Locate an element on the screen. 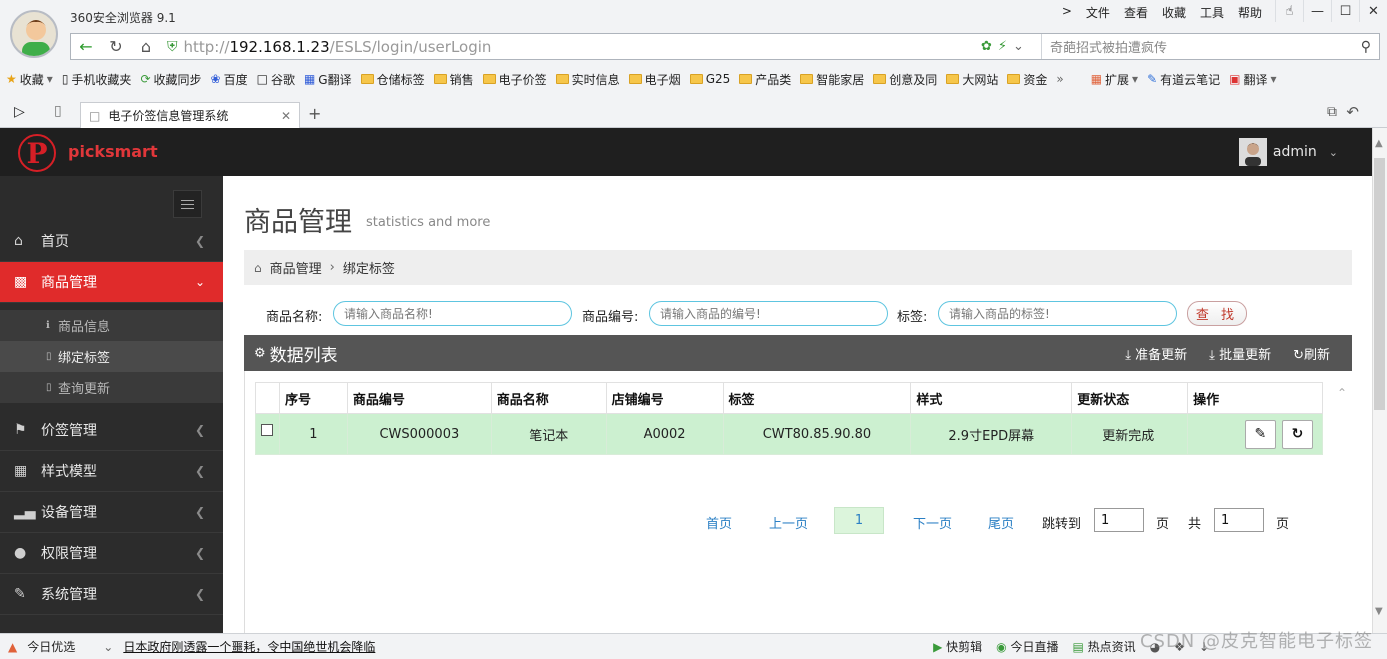 The image size is (1387, 659). sidebar-toggle-icon: ▷ is located at coordinates (19, 112).